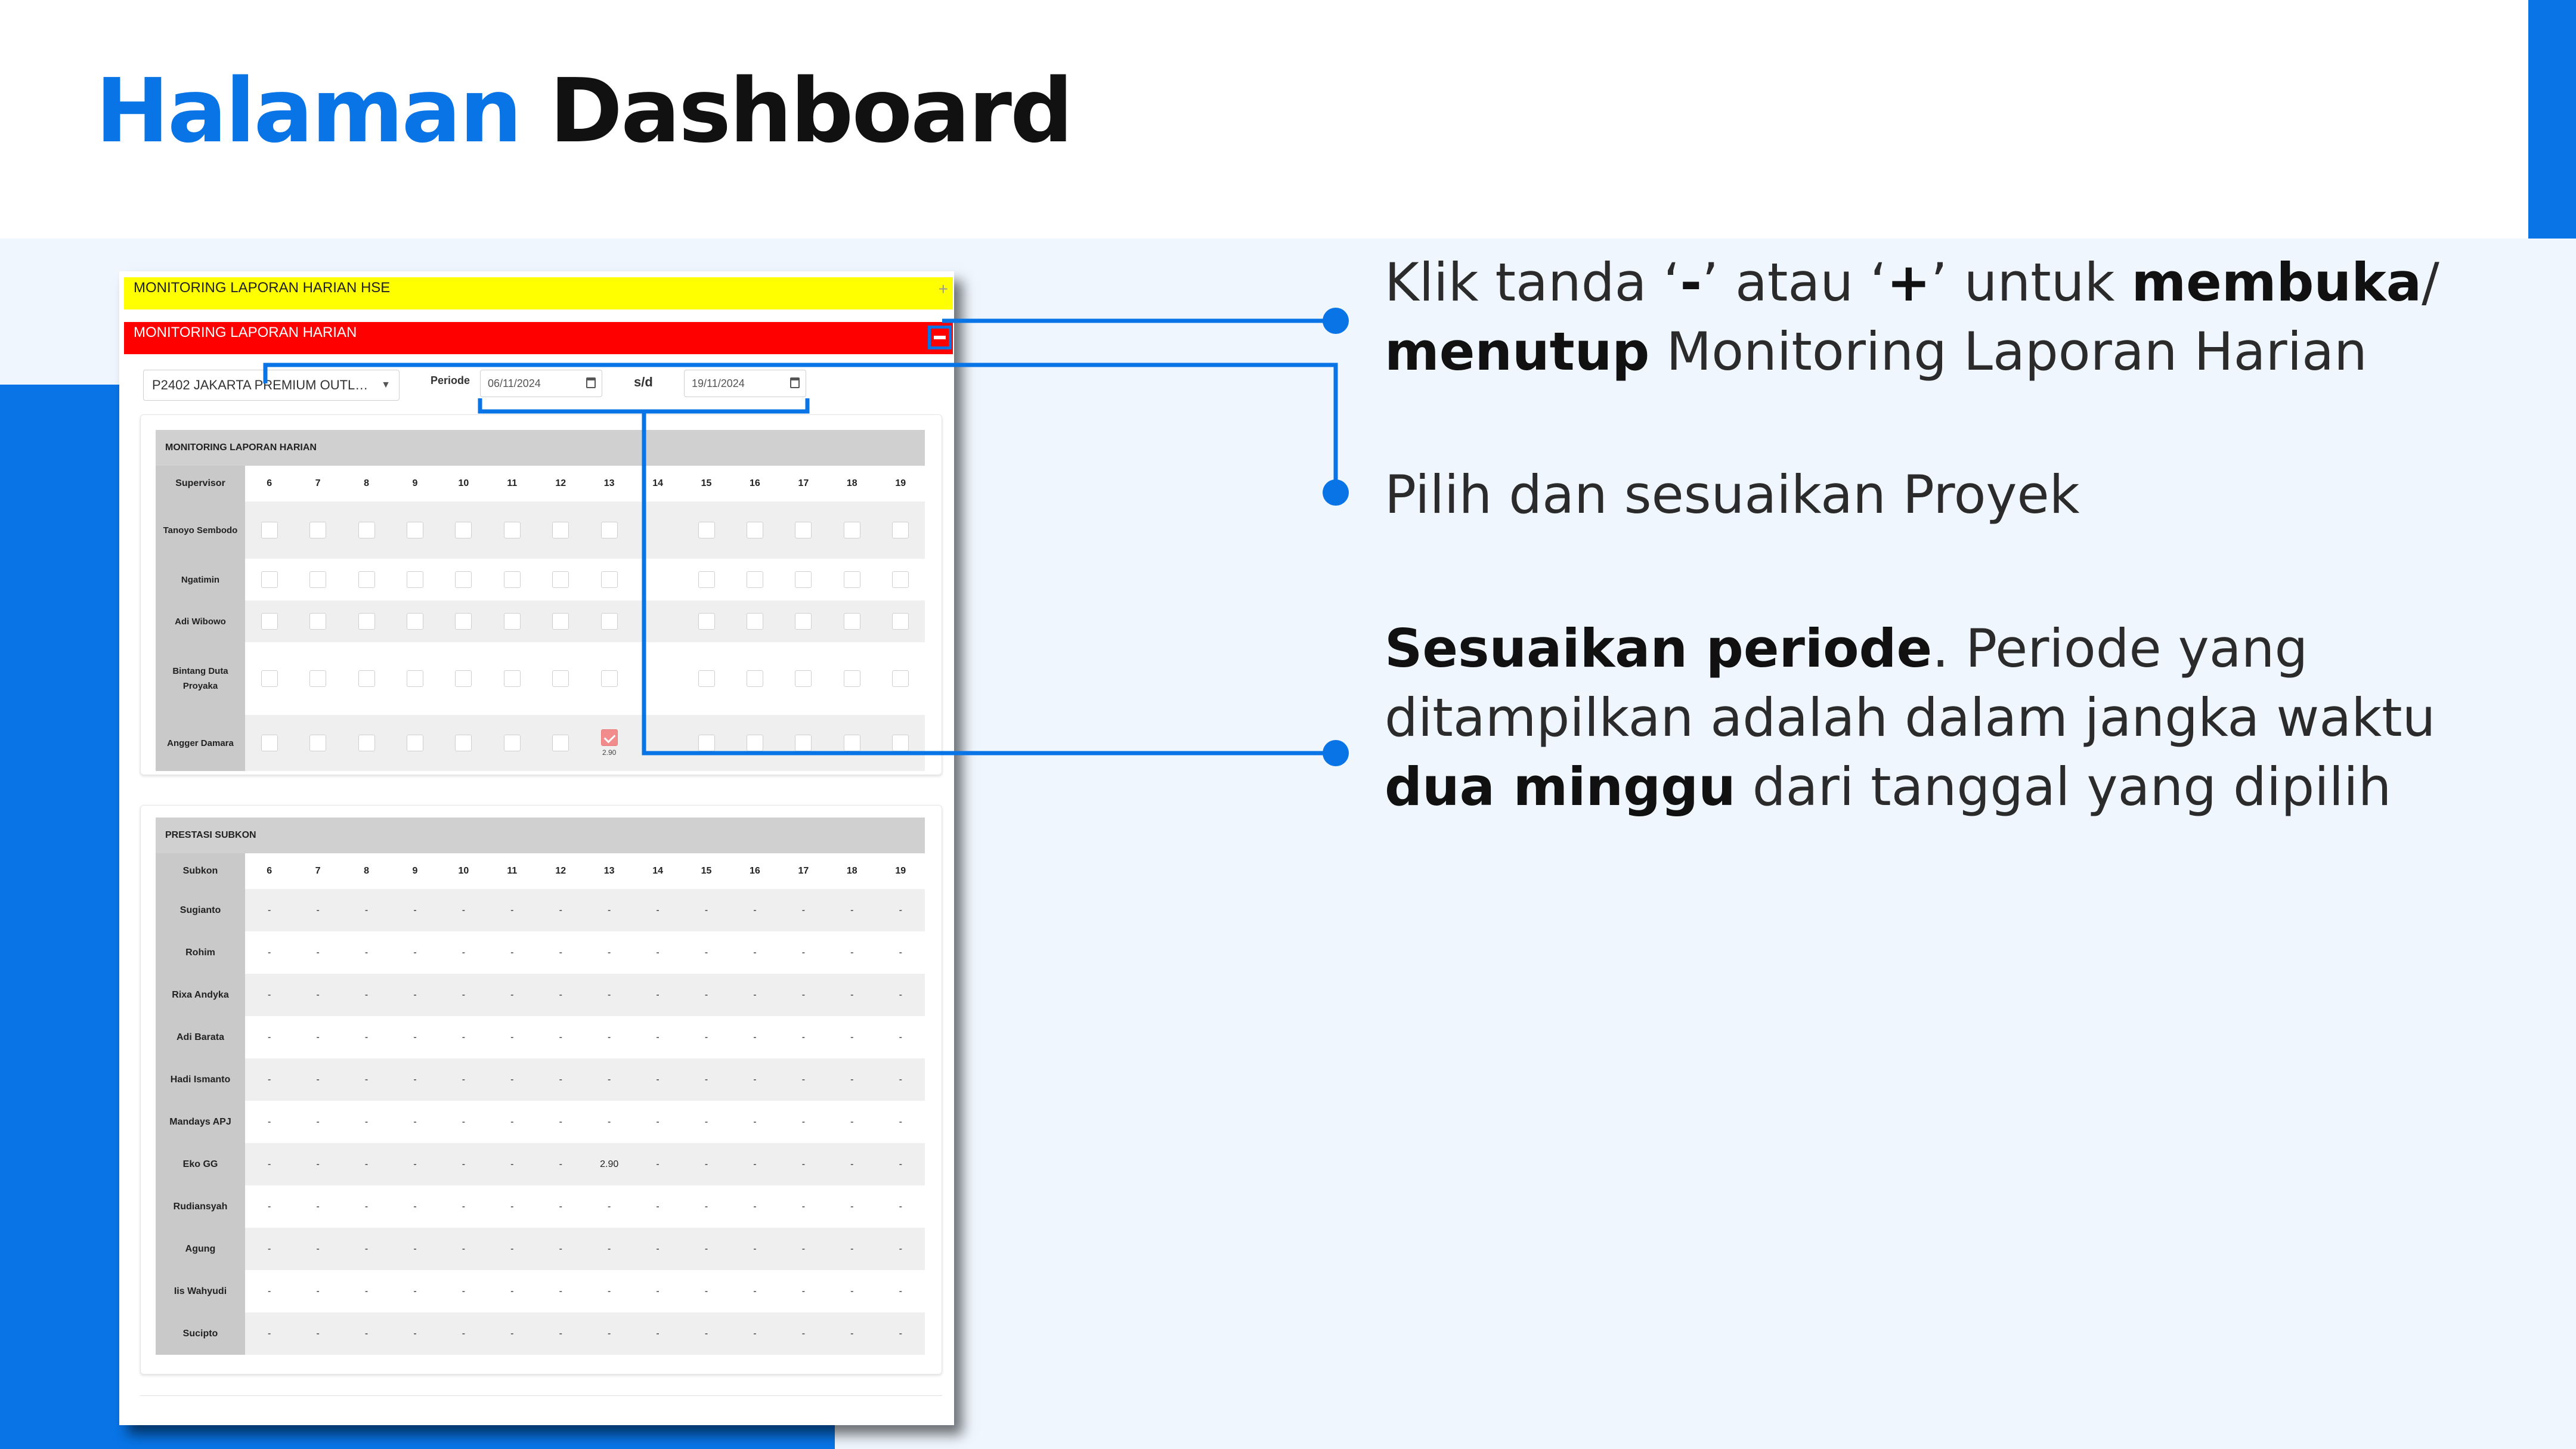  I want to click on callout-bold: dua minggu, so click(1561, 787).